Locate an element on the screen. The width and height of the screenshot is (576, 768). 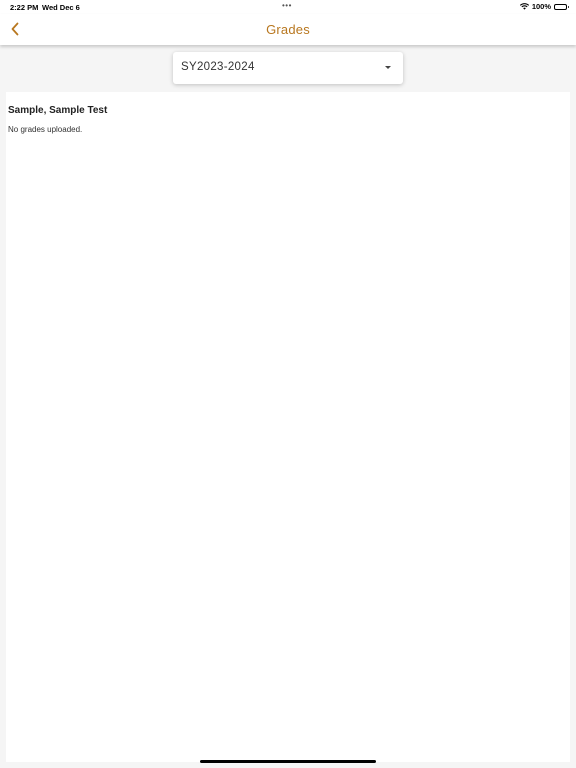
navigation-bar: Grades is located at coordinates (288, 29).